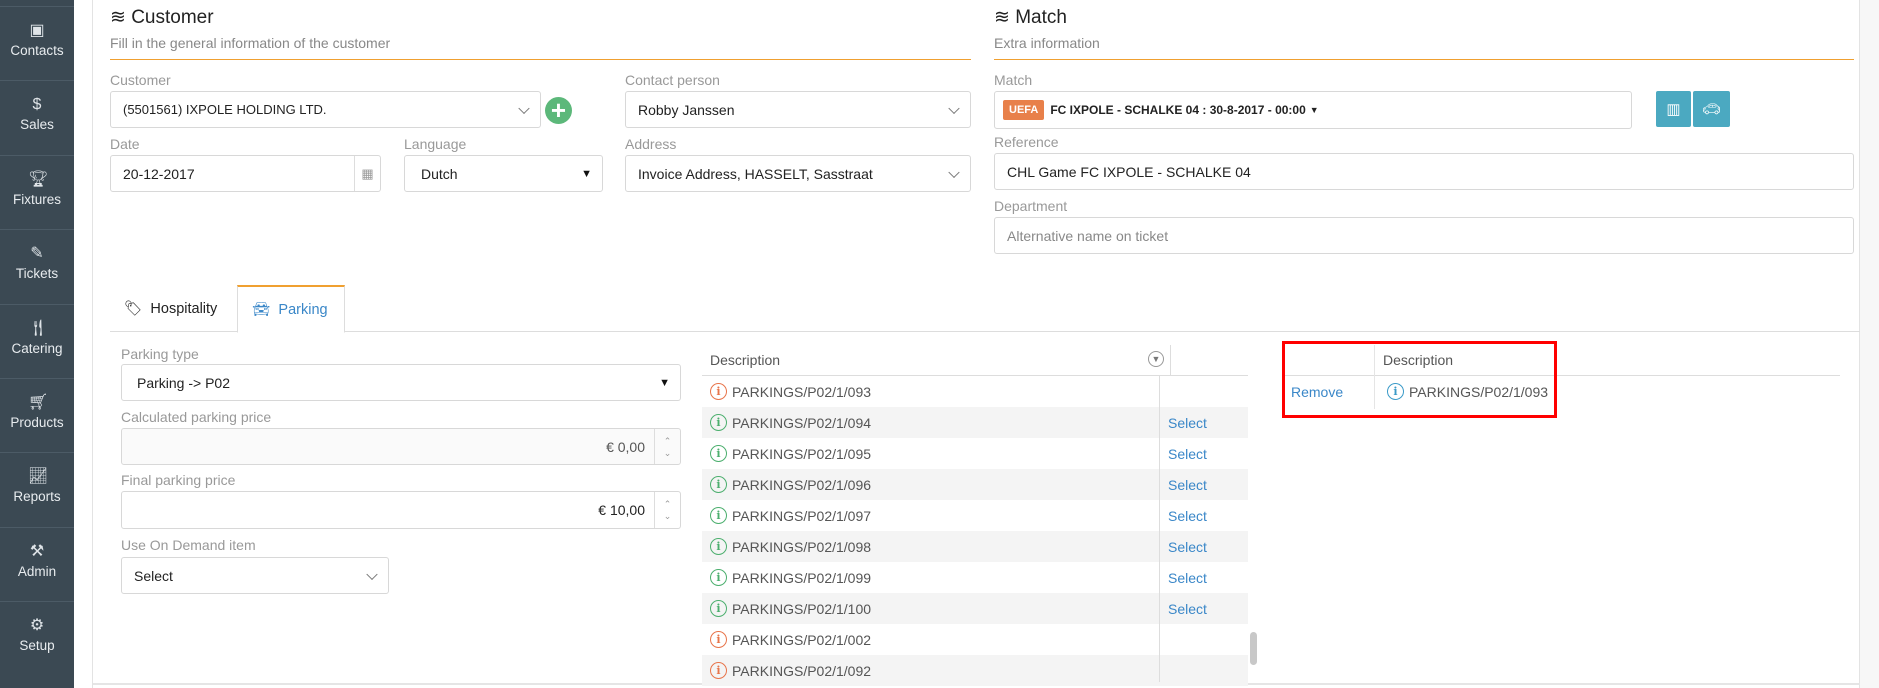 This screenshot has height=688, width=1879. I want to click on parking-button: 🚗︎, so click(1711, 109).